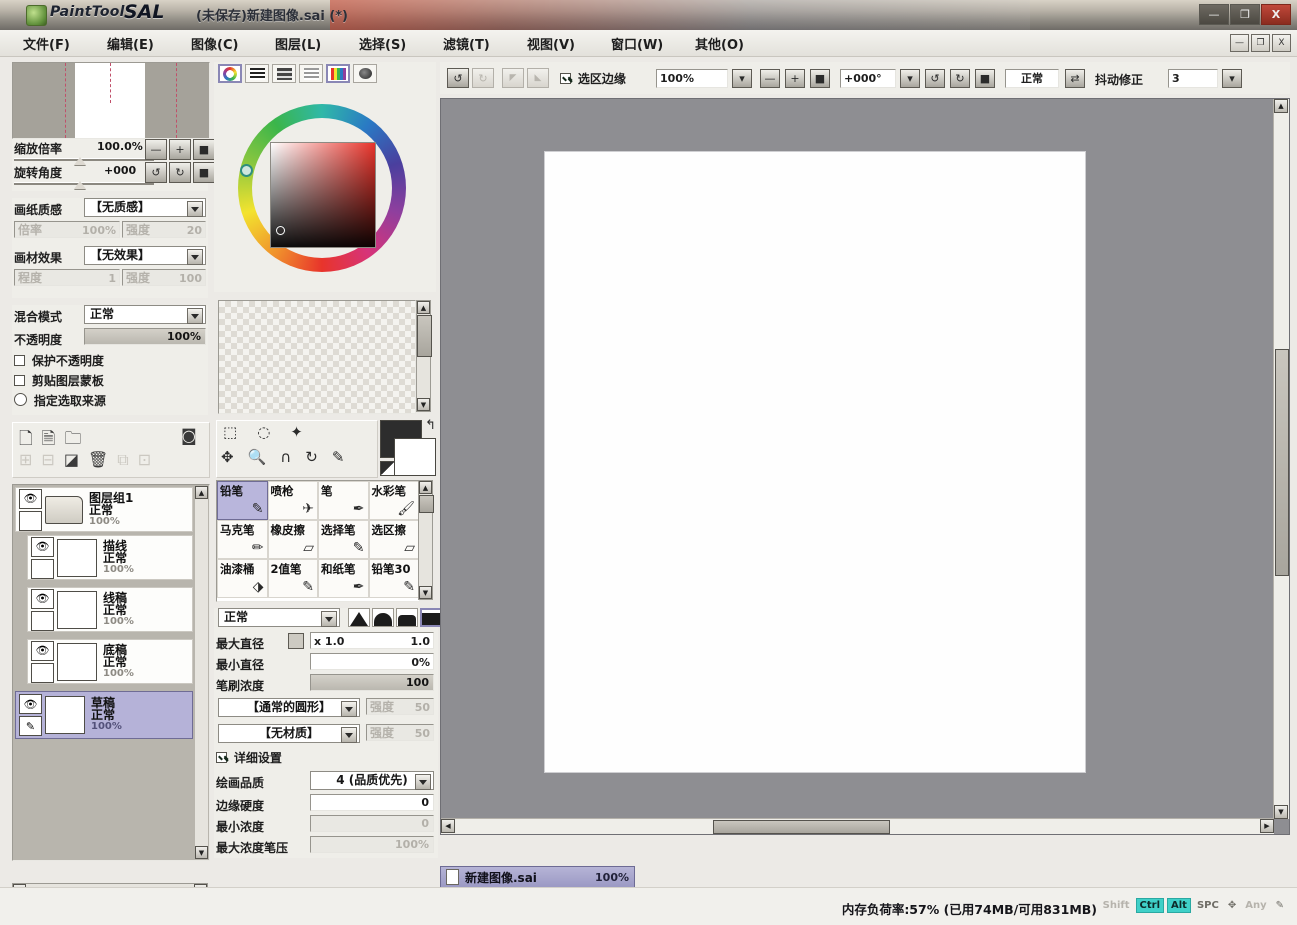 The width and height of the screenshot is (1297, 925). What do you see at coordinates (201, 672) in the screenshot?
I see `layer-list-scrollbar: ▲ ▼` at bounding box center [201, 672].